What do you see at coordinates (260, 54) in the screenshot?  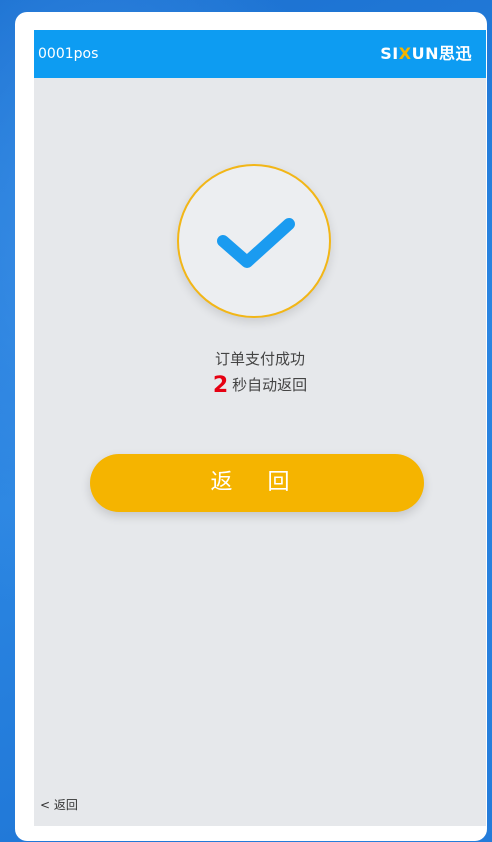 I see `header-bar: 0001pos SIXUN思迅` at bounding box center [260, 54].